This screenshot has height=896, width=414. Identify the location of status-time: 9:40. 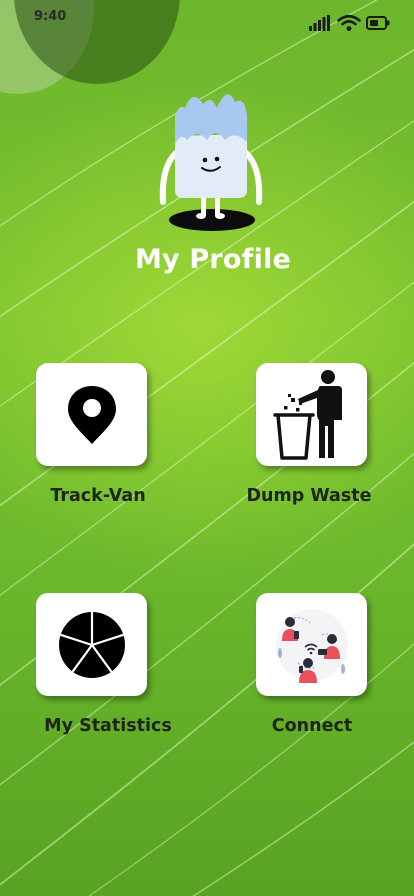
(50, 16).